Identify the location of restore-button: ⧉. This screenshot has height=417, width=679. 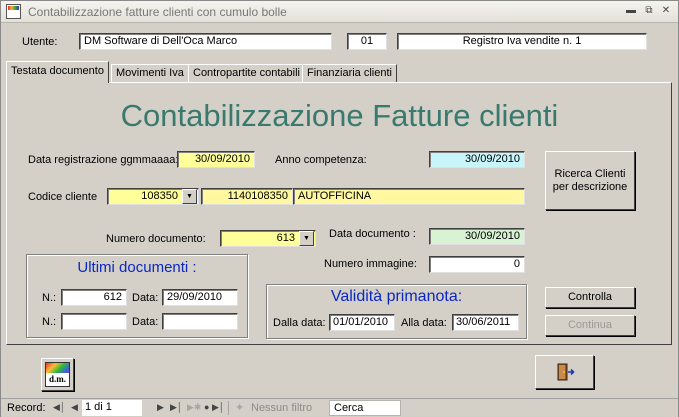
(649, 11).